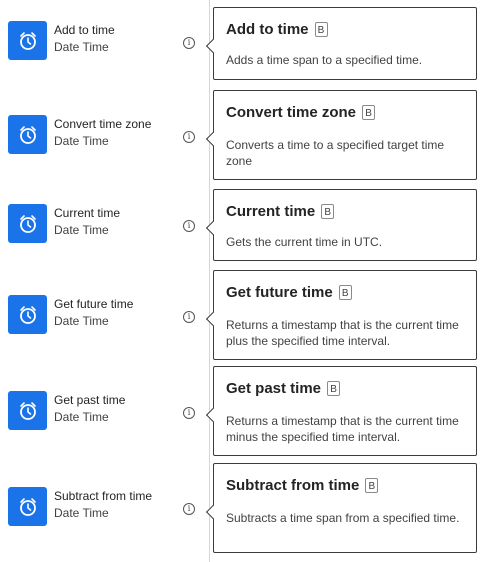 The width and height of the screenshot is (482, 562). Describe the element at coordinates (102, 312) in the screenshot. I see `action-get-future-time: Get future time Date Time i` at that location.